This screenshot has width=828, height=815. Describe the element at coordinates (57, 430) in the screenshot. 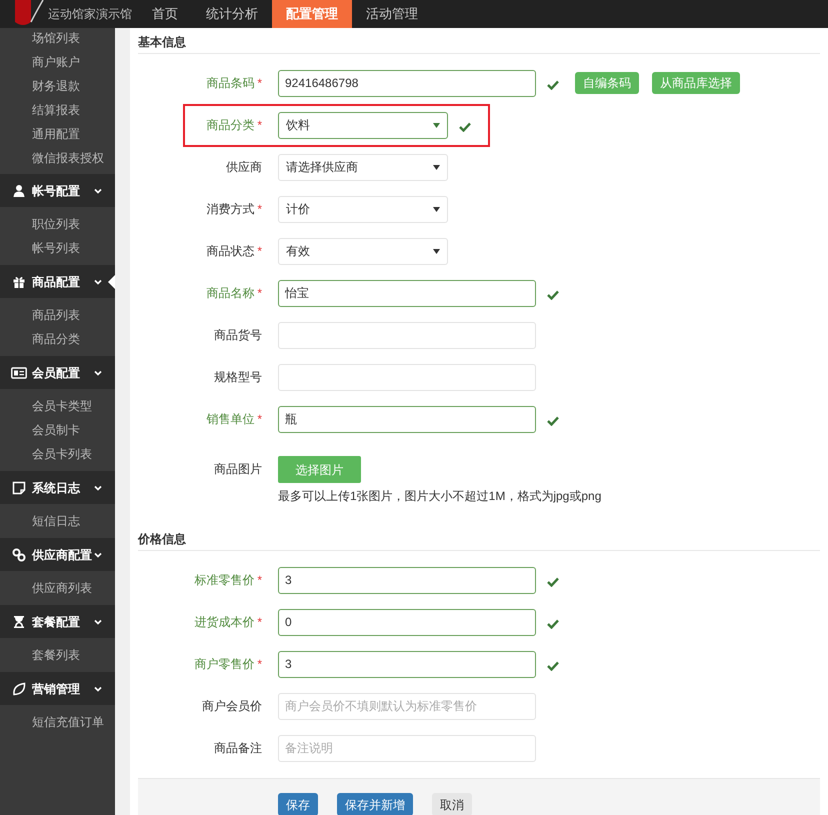

I see `sidebar-item: 会员制卡` at that location.